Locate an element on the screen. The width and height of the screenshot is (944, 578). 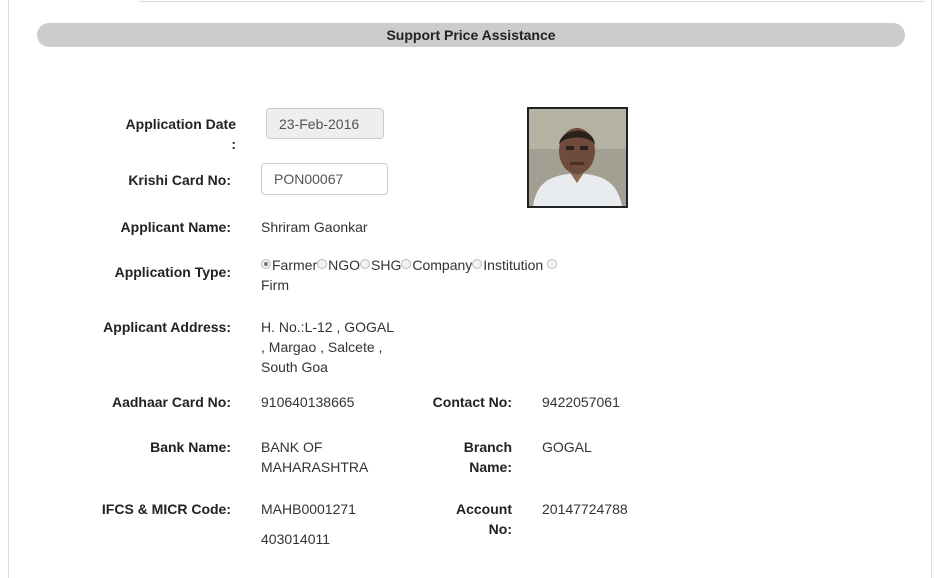
branch-name-label: Branch Name: is located at coordinates (487, 457).